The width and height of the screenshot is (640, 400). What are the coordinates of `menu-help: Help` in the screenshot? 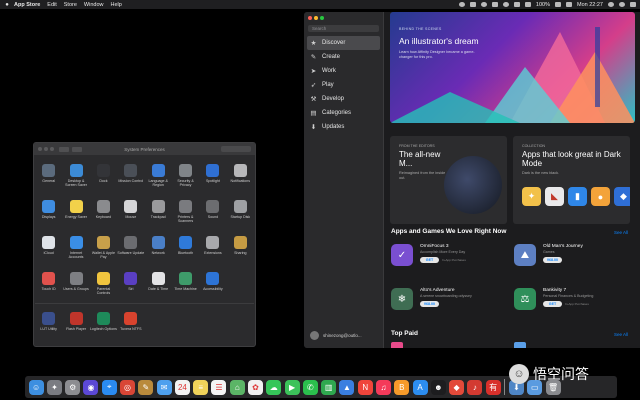 It's located at (115, 5).